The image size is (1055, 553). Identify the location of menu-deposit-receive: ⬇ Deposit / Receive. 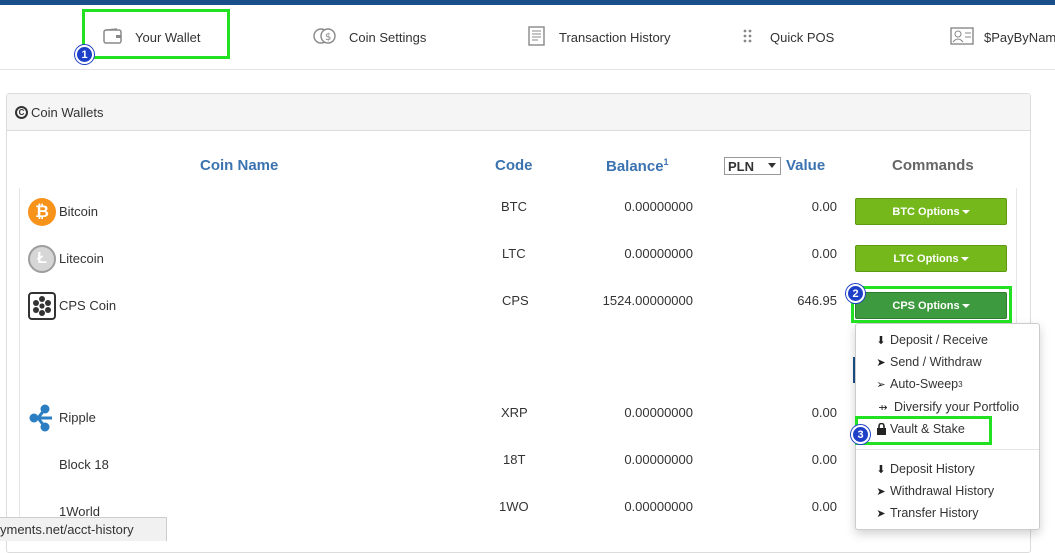
(931, 340).